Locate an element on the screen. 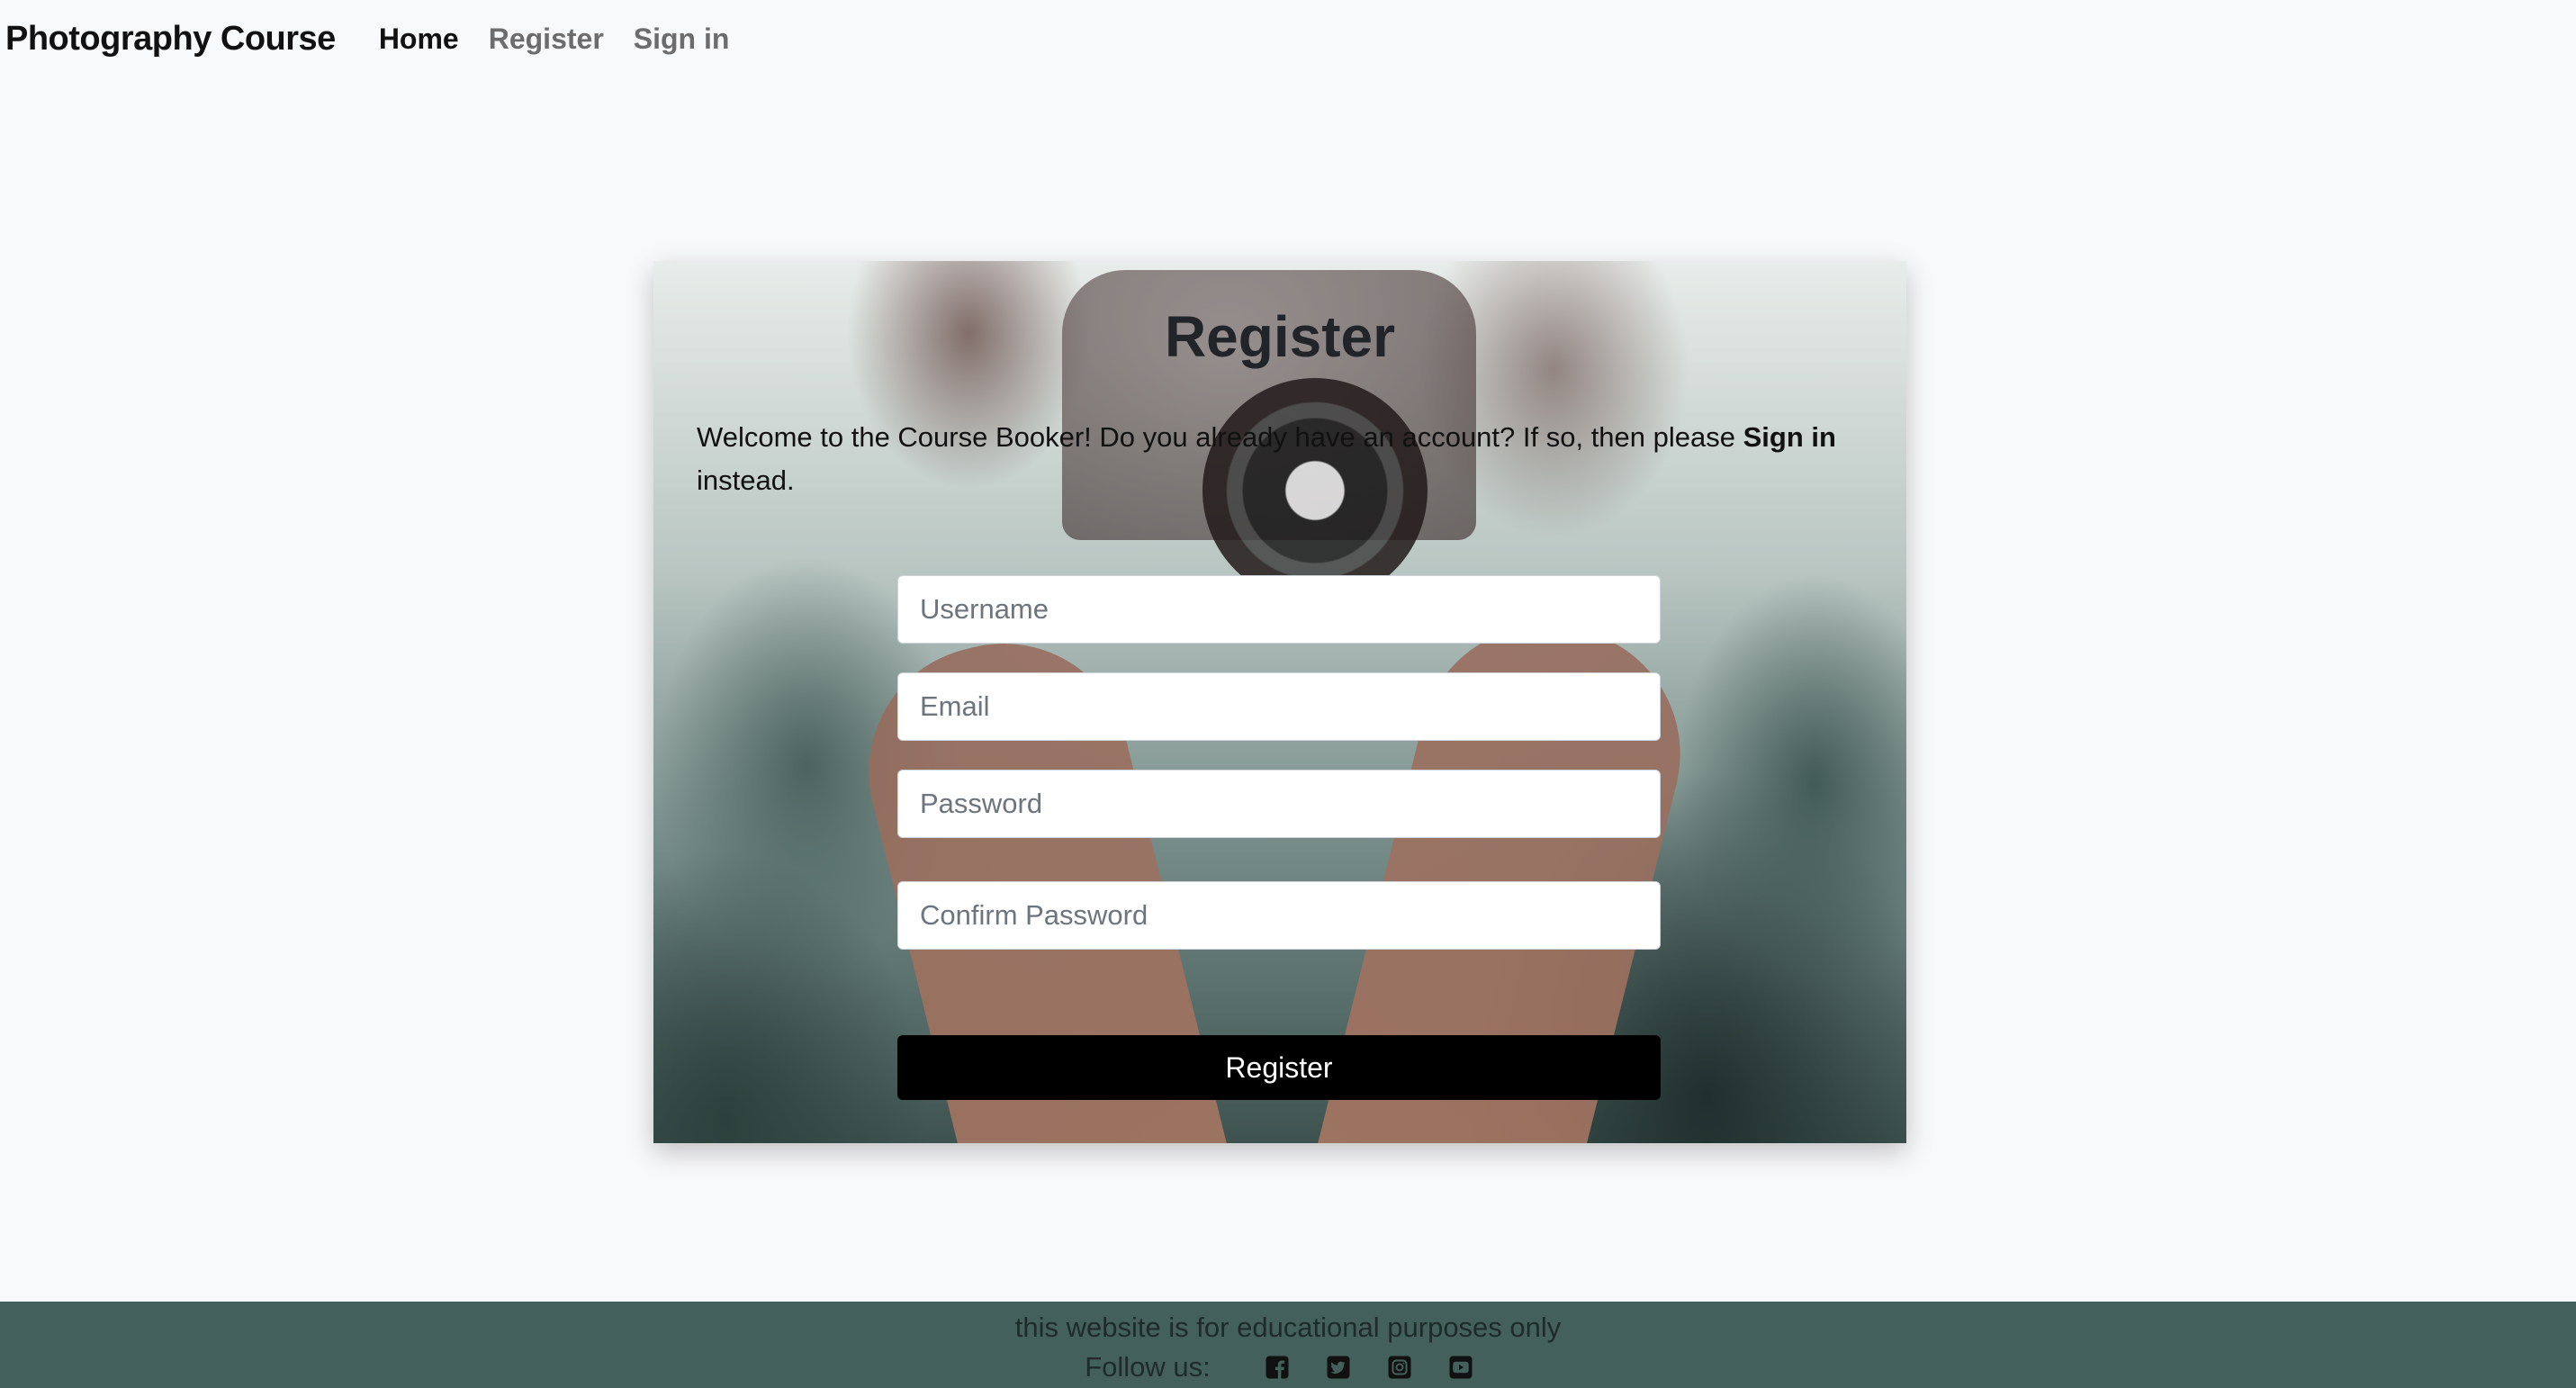 This screenshot has height=1388, width=2576. top-navbar: Photography Course Home Register Sign in is located at coordinates (1288, 38).